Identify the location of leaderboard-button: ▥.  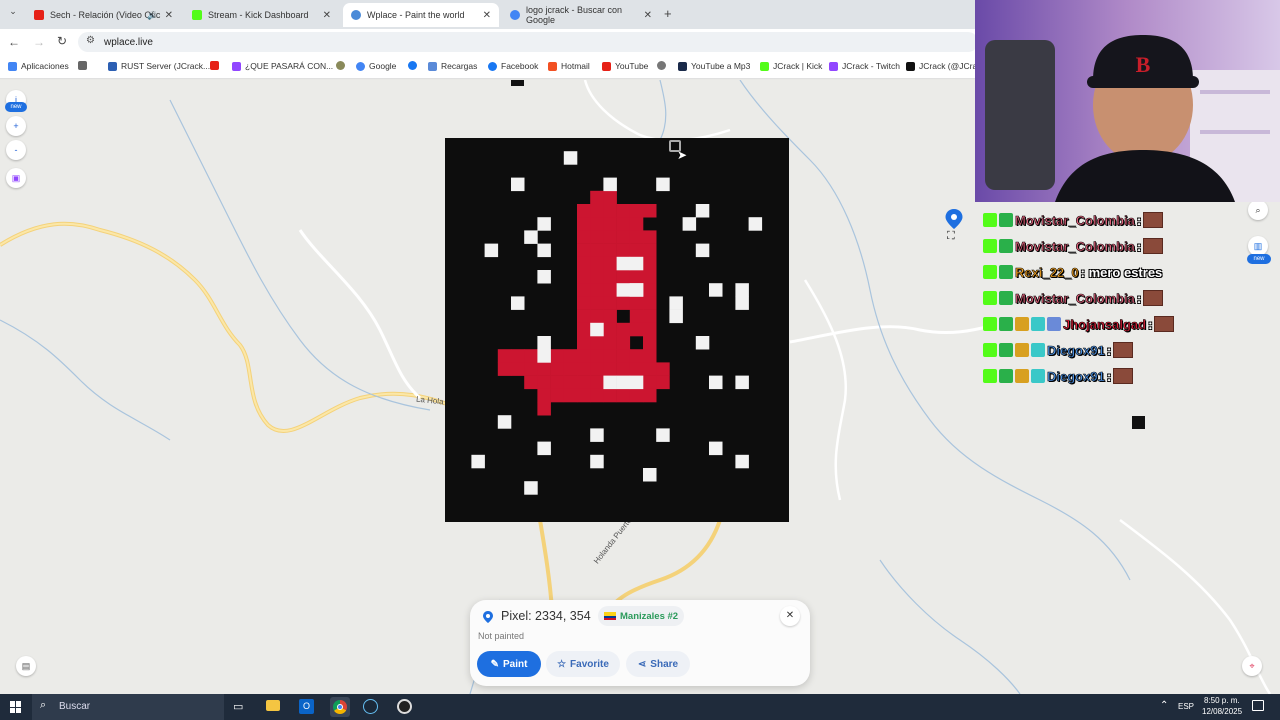
(1258, 246).